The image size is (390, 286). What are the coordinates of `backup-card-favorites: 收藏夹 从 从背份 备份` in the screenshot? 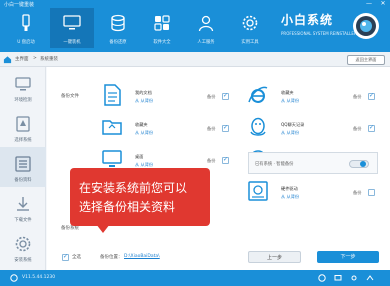 It's located at (317, 98).